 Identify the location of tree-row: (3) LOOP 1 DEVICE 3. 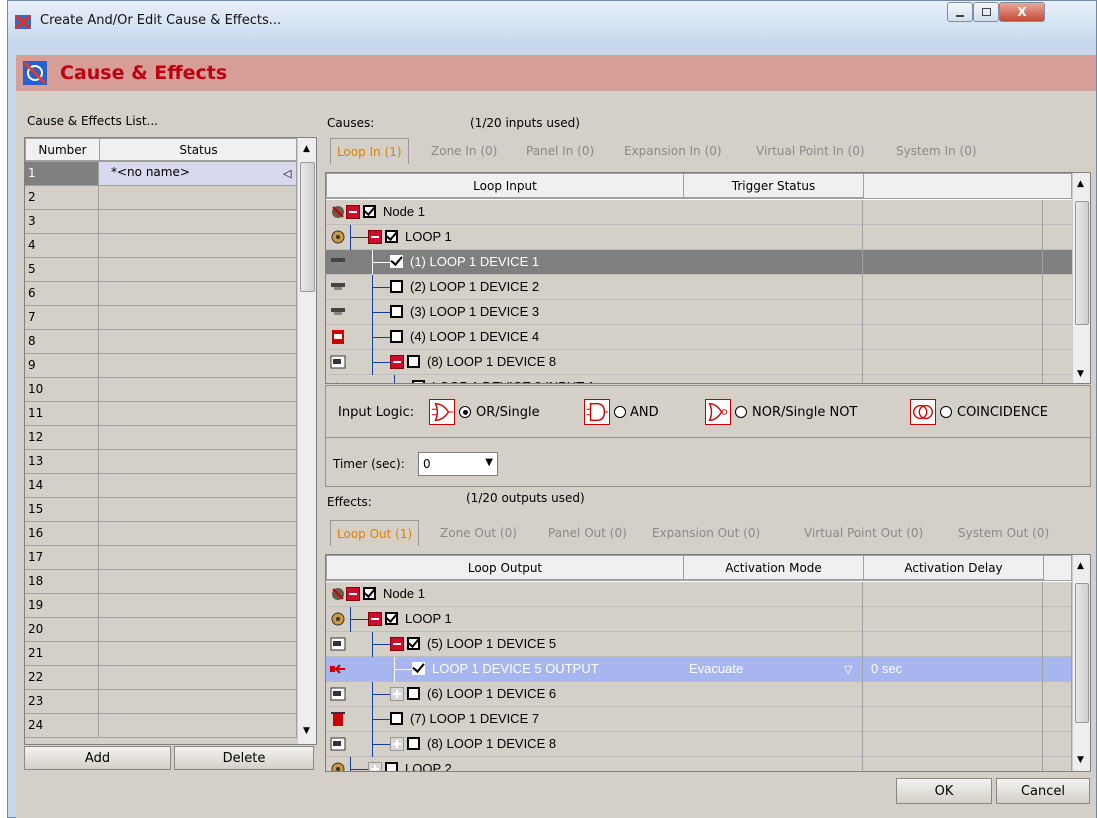
(699, 312).